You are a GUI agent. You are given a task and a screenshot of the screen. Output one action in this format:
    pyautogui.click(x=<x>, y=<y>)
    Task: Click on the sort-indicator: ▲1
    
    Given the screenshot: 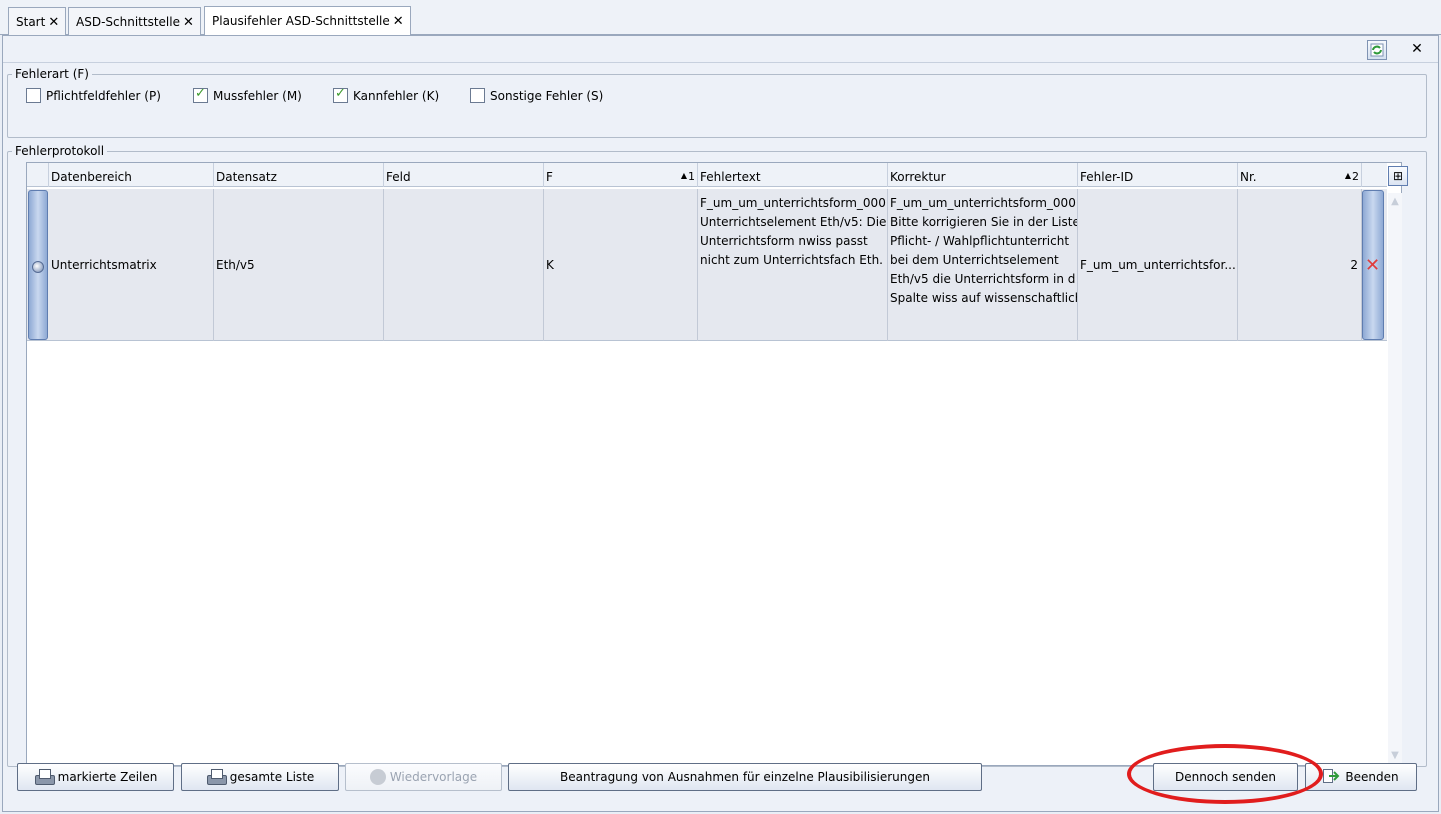 What is the action you would take?
    pyautogui.click(x=688, y=176)
    